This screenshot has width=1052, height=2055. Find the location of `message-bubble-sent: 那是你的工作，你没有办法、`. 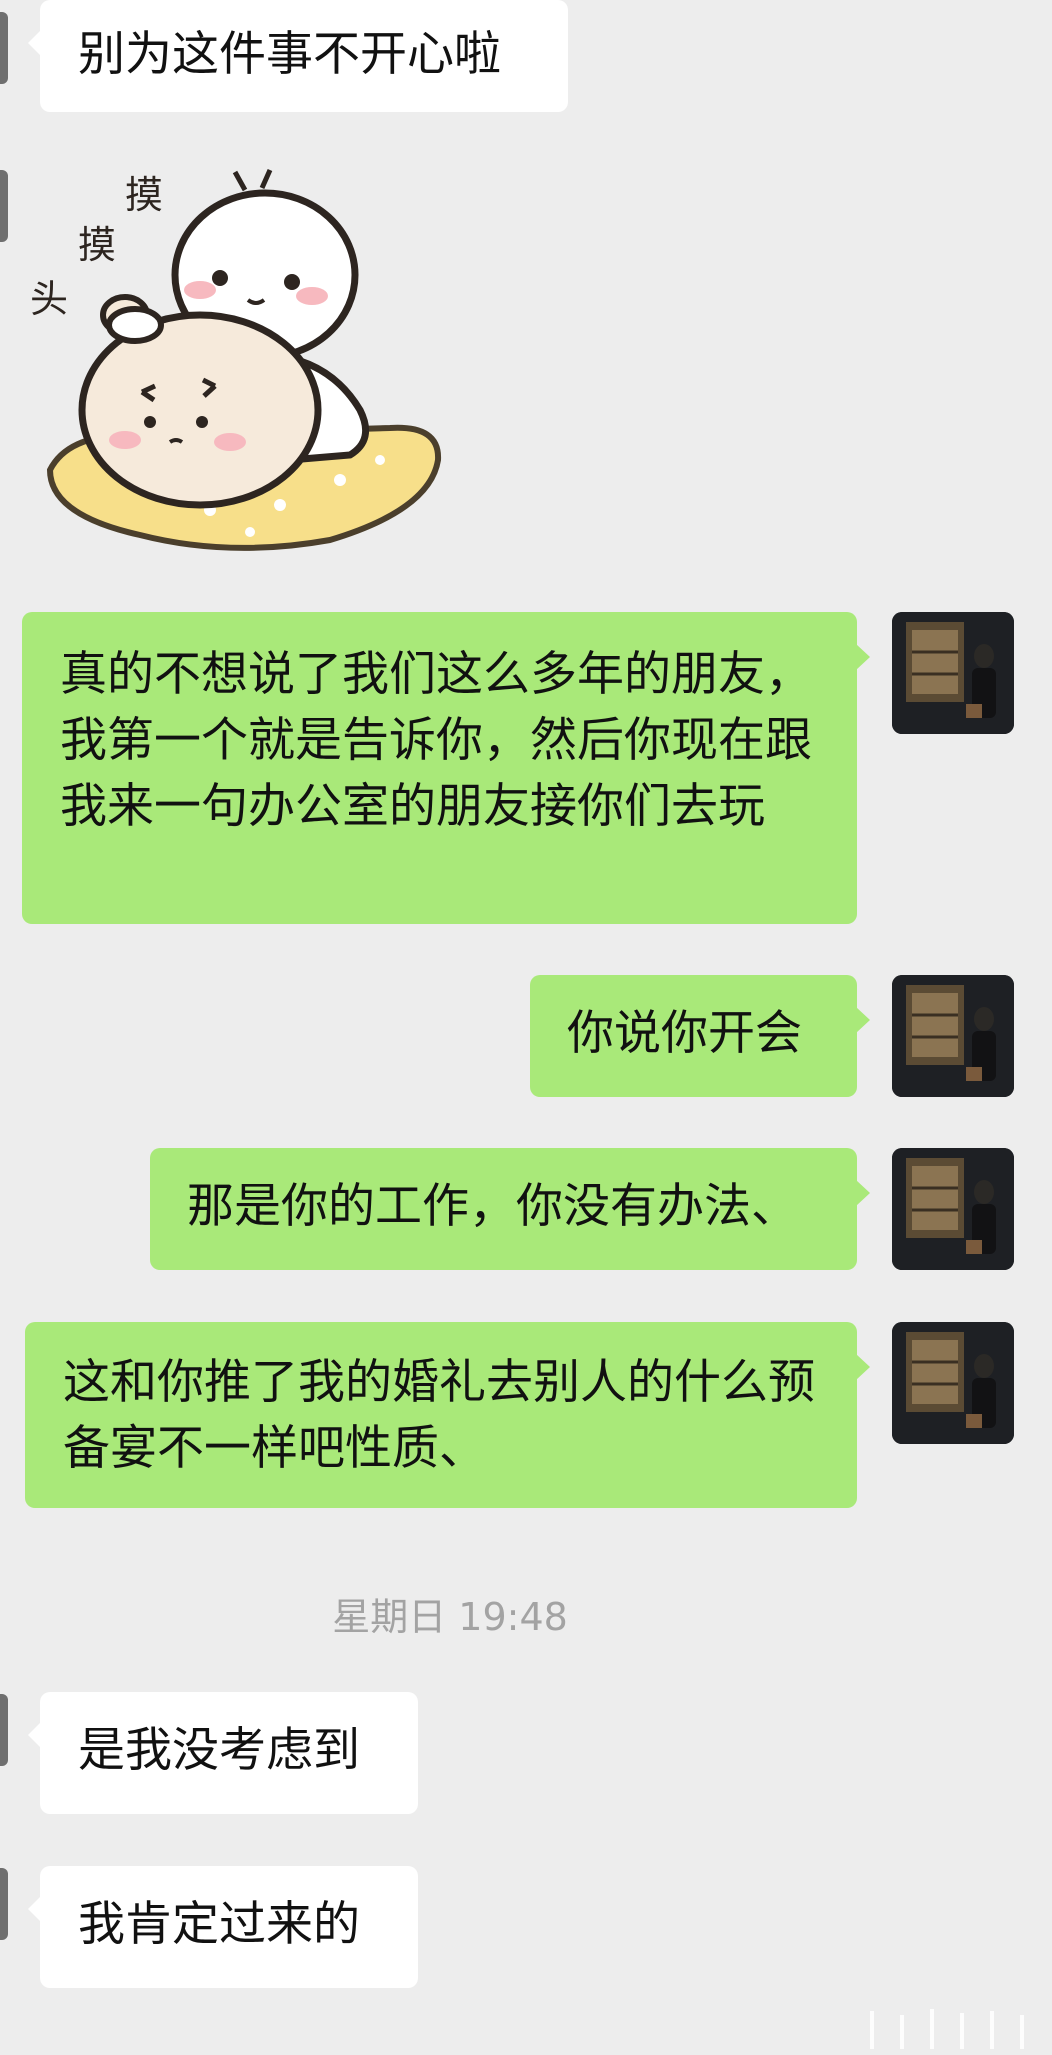

message-bubble-sent: 那是你的工作，你没有办法、 is located at coordinates (510, 1209).